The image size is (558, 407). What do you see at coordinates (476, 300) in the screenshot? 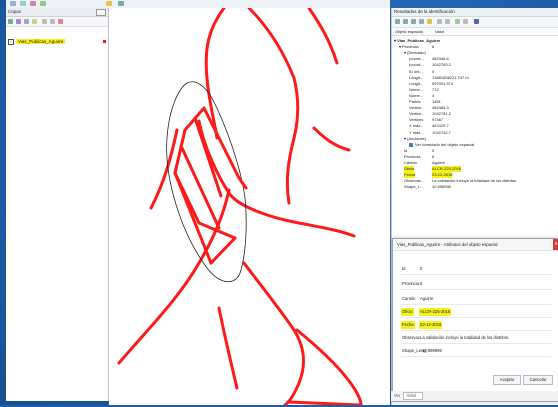
I see `attribute-field-row: Cantón Aguirre` at bounding box center [476, 300].